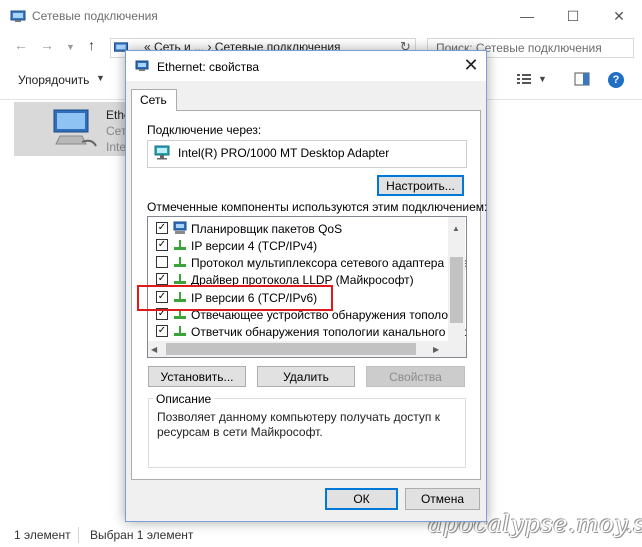 Image resolution: width=642 pixels, height=547 pixels. Describe the element at coordinates (70, 47) in the screenshot. I see `recent-locations-chevron-icon: ▼` at that location.